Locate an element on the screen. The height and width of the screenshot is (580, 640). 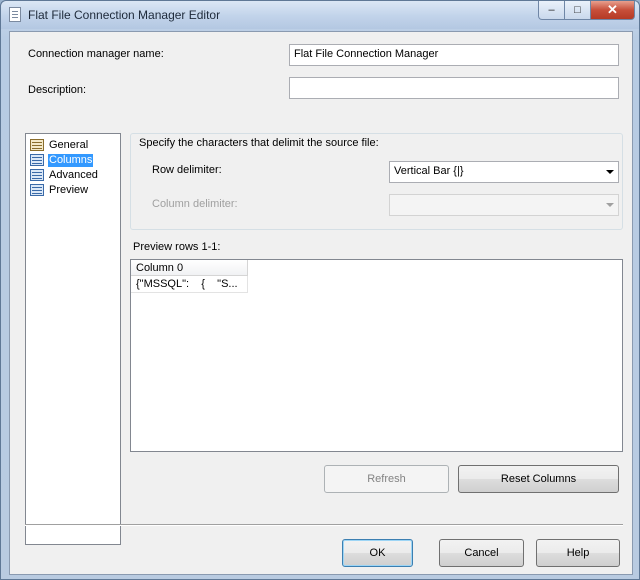
nav-item-columns: Columns is located at coordinates (62, 160).